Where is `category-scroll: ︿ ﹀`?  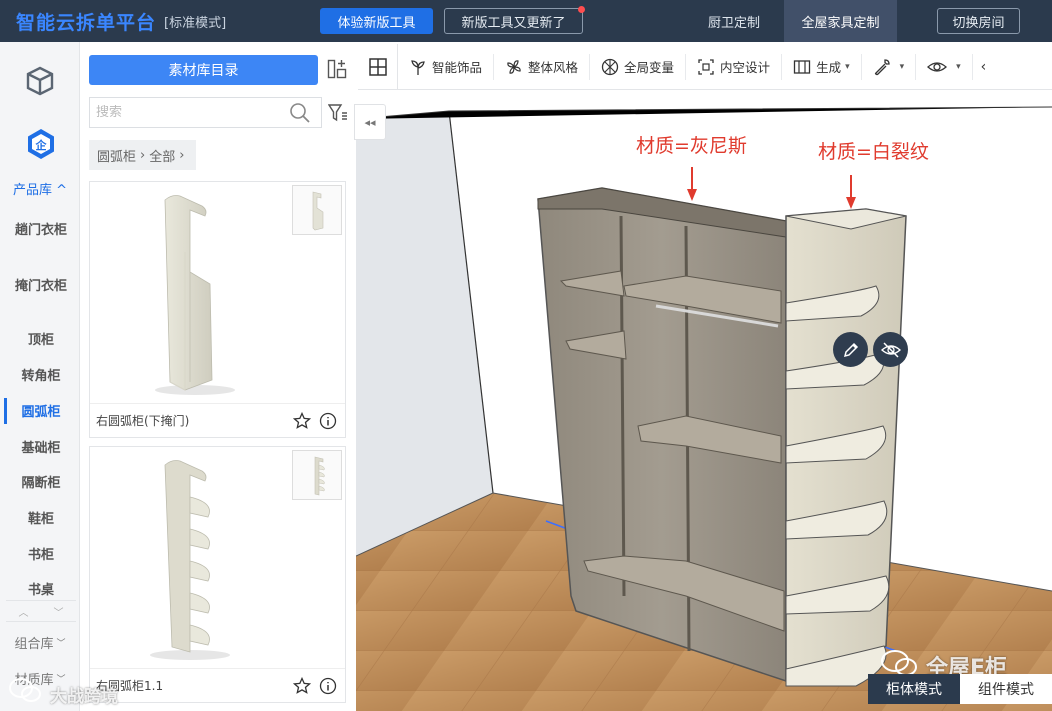
category-scroll: ︿ ﹀ is located at coordinates (41, 611).